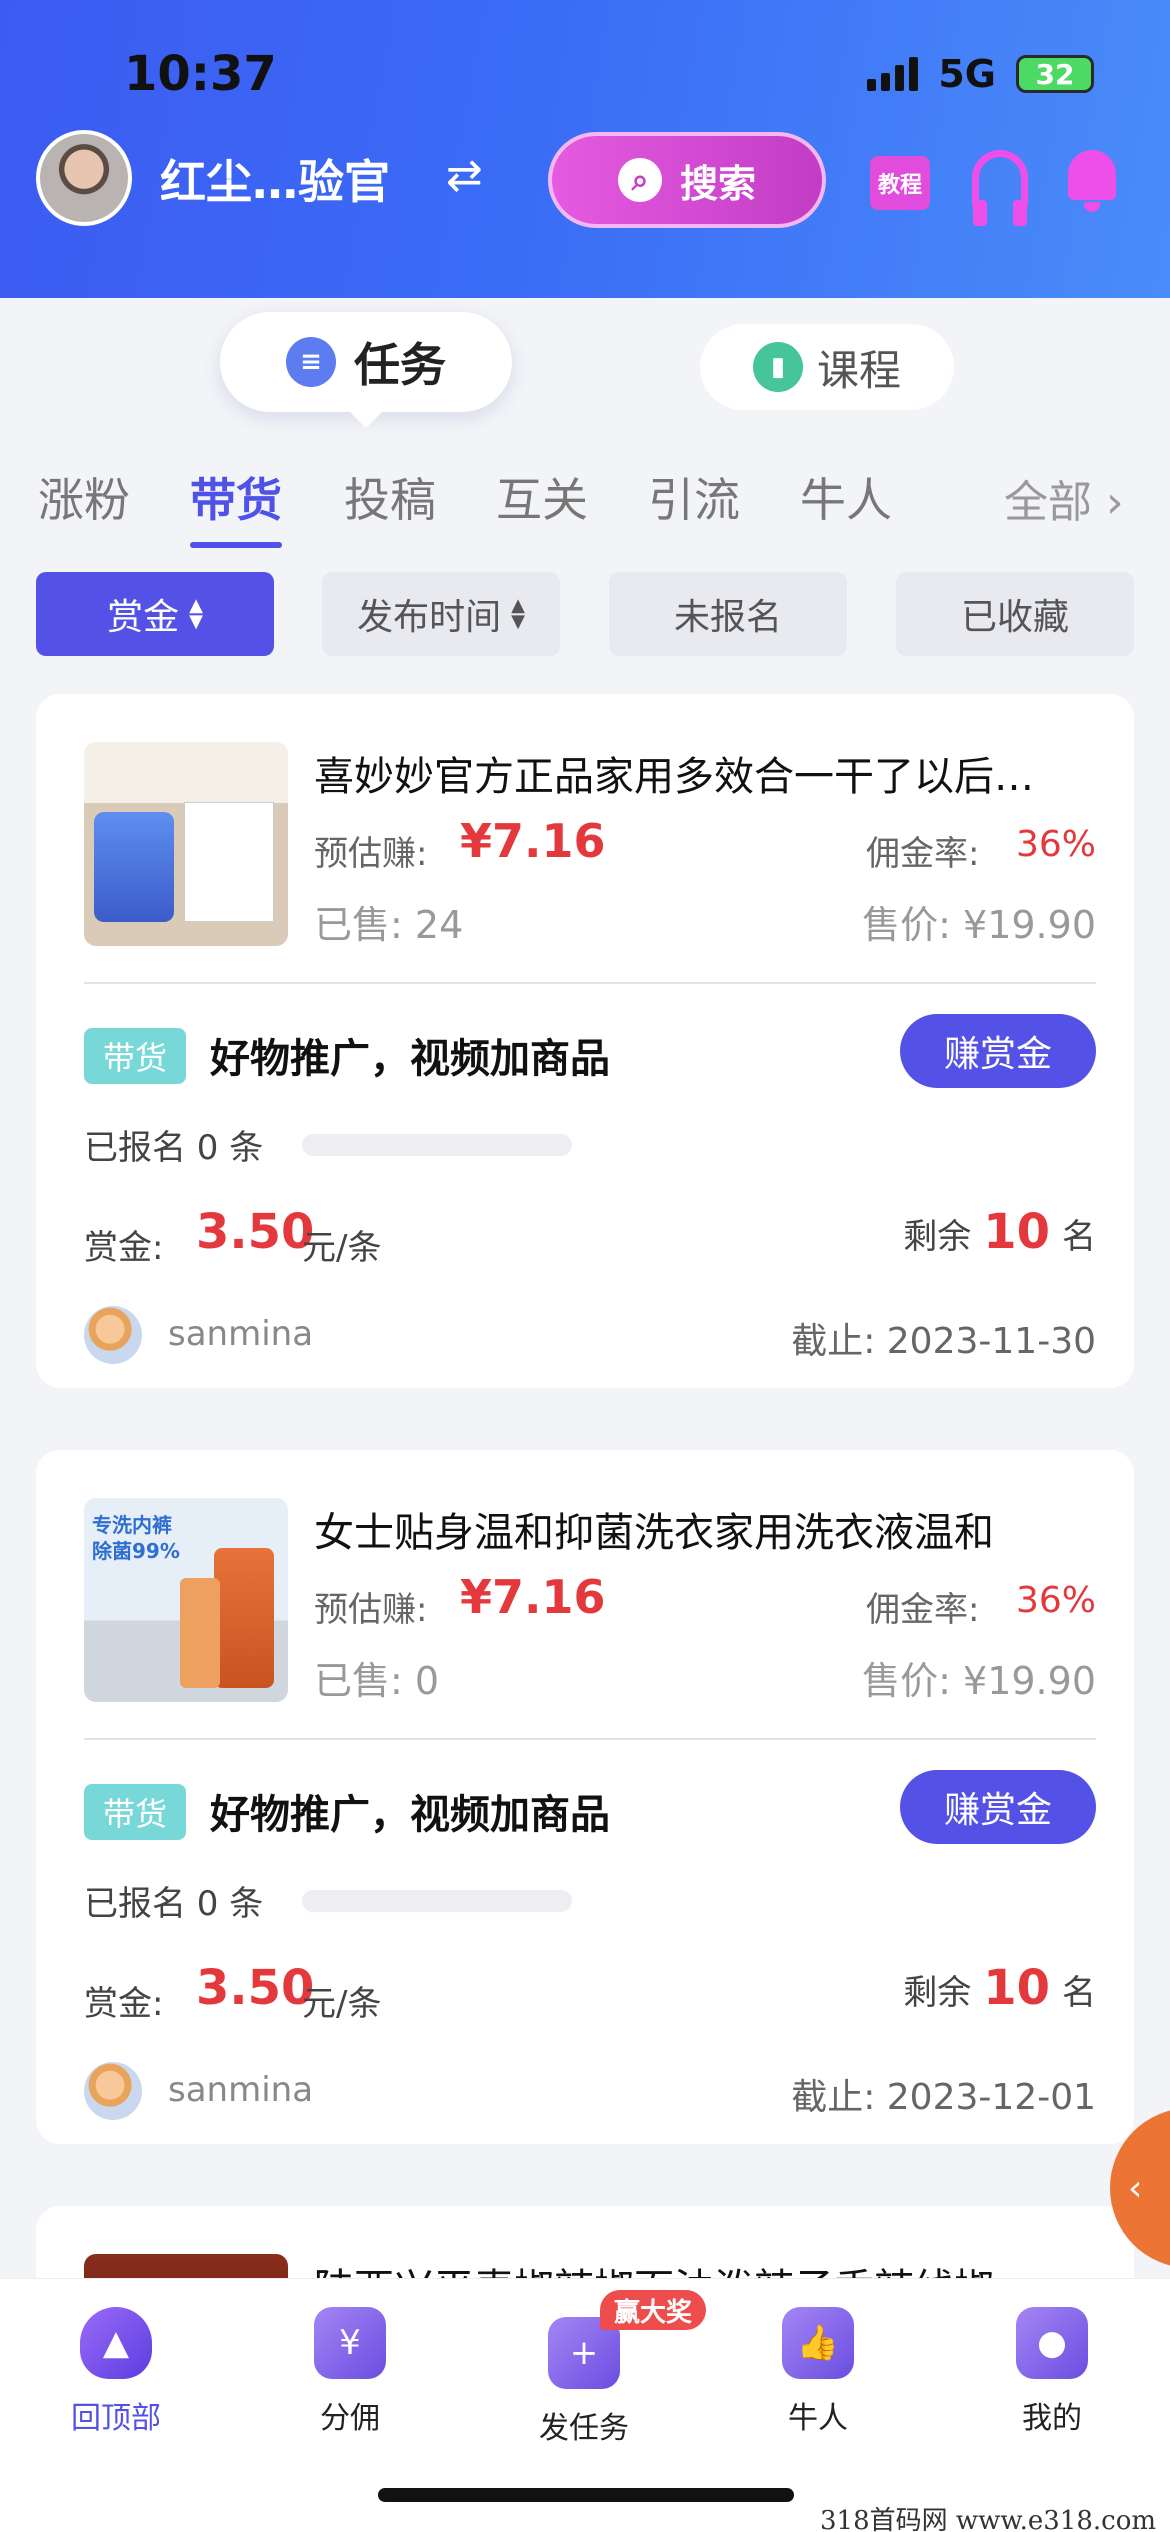 The height and width of the screenshot is (2532, 1170). Describe the element at coordinates (1052, 2418) in the screenshot. I see `nav-label: 我的` at that location.